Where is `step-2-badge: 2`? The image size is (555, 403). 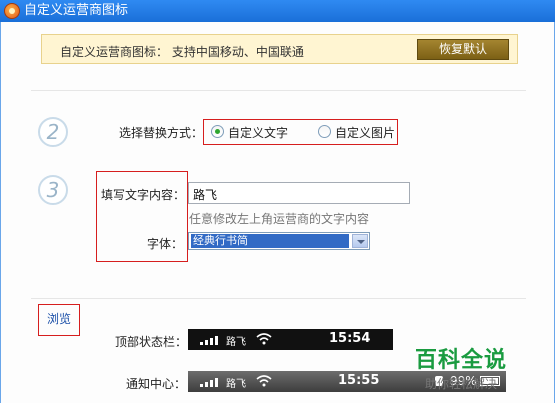
step-2-badge: 2 is located at coordinates (53, 132).